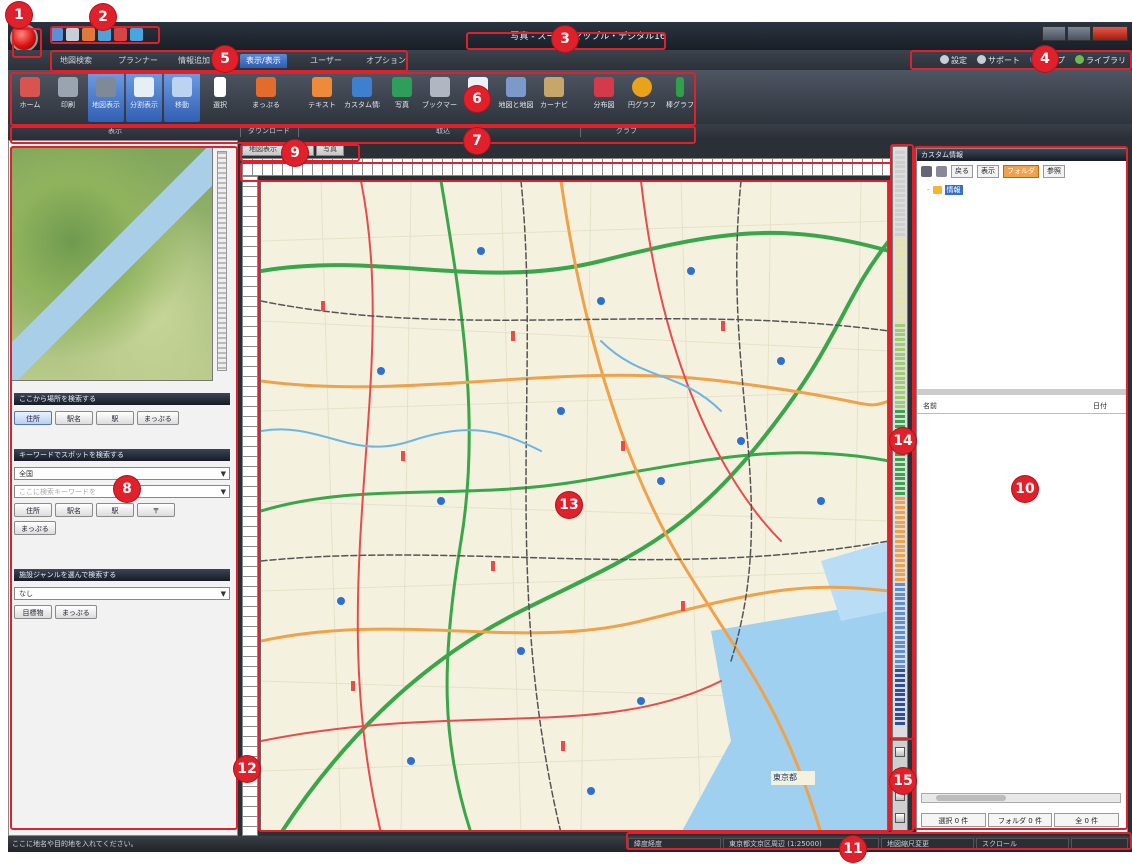 This screenshot has height=864, width=1132. What do you see at coordinates (136, 34) in the screenshot?
I see `pin-icon` at bounding box center [136, 34].